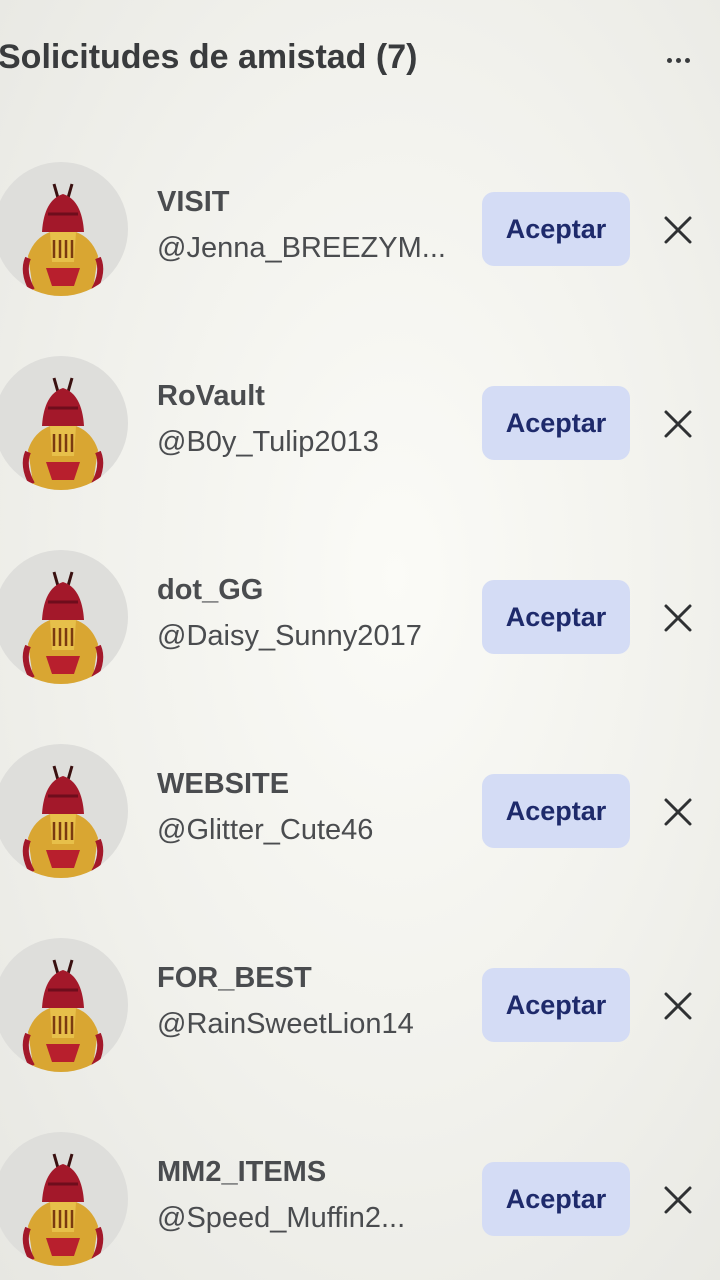 The image size is (720, 1280). I want to click on display-name: FOR_BEST, so click(234, 978).